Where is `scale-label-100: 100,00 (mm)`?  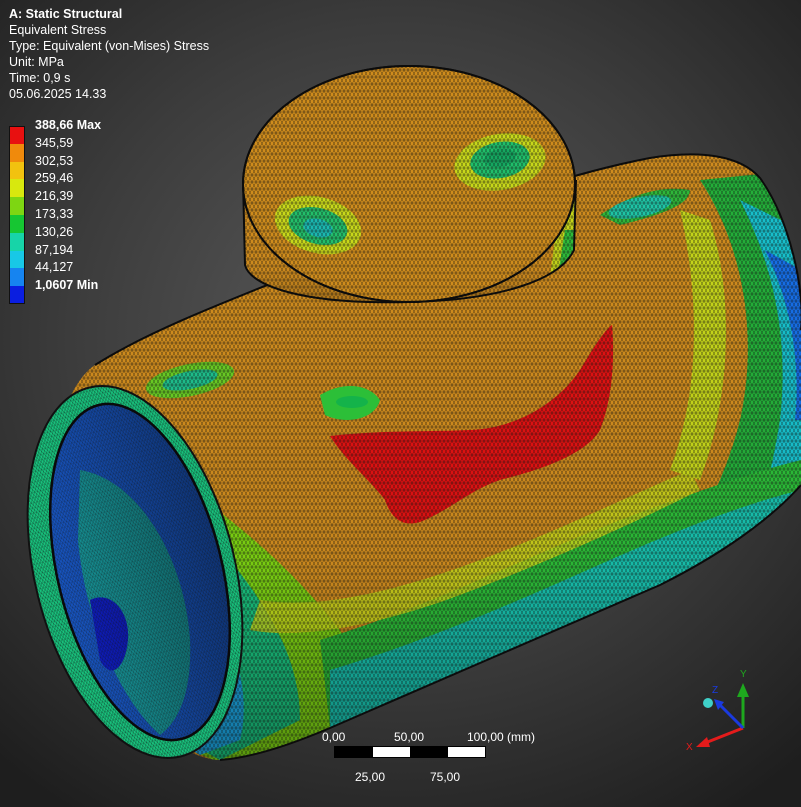
scale-label-100: 100,00 (mm) is located at coordinates (501, 737).